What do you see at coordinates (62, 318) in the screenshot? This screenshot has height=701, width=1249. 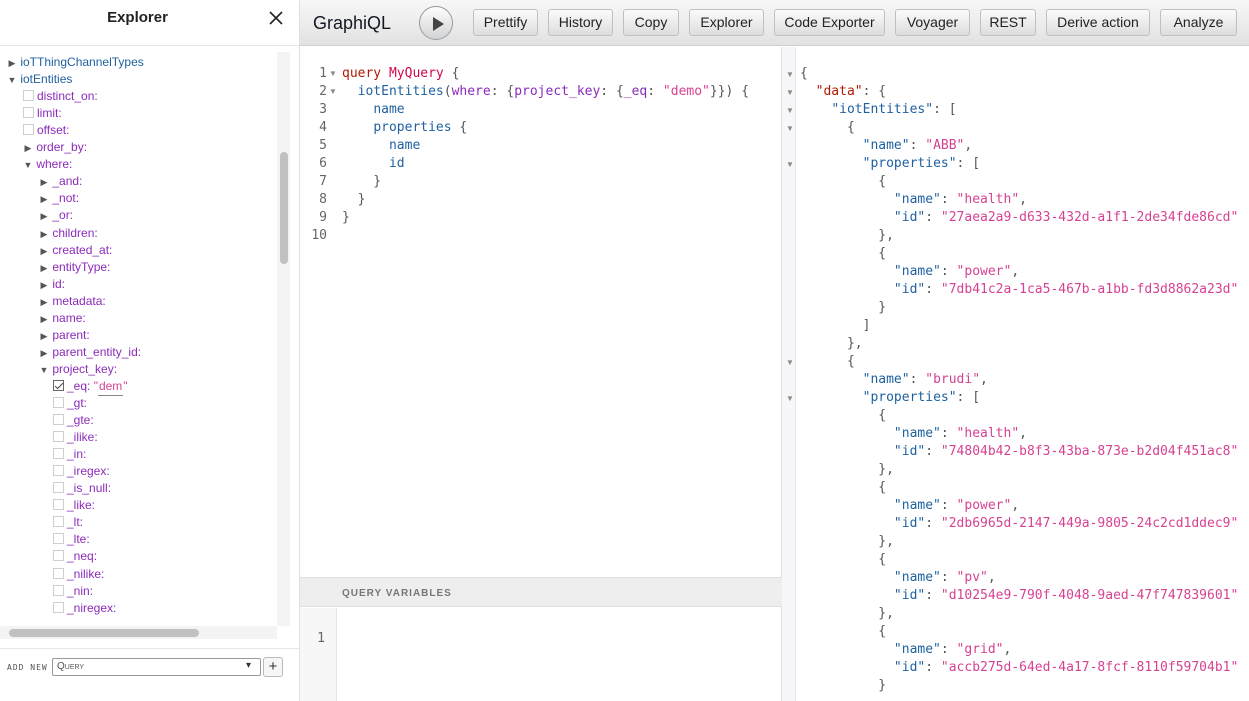 I see `tree-item-name: ▶ name:` at bounding box center [62, 318].